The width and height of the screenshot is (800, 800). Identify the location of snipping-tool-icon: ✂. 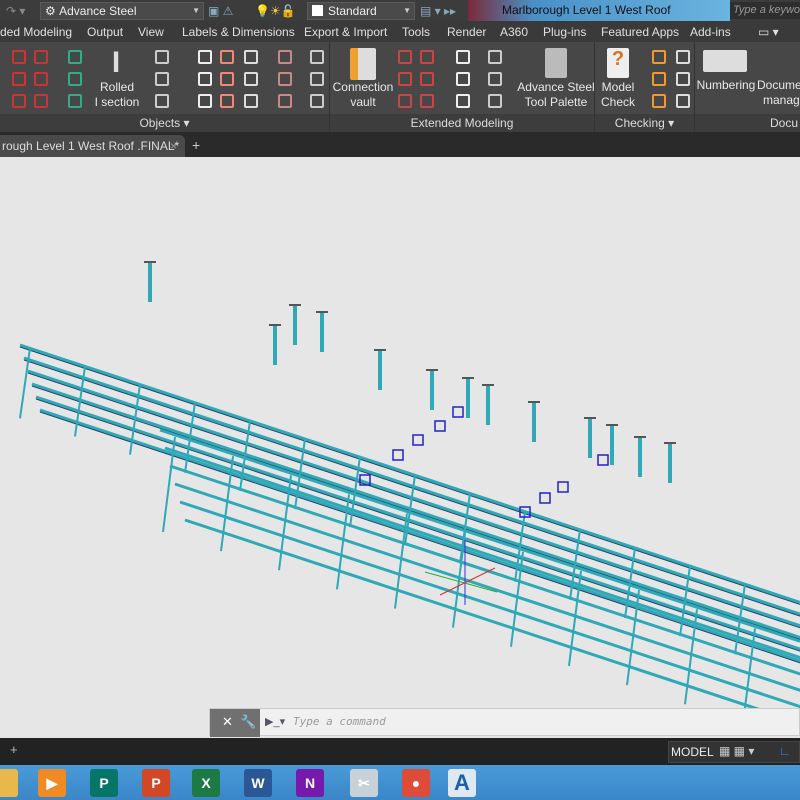
(364, 783).